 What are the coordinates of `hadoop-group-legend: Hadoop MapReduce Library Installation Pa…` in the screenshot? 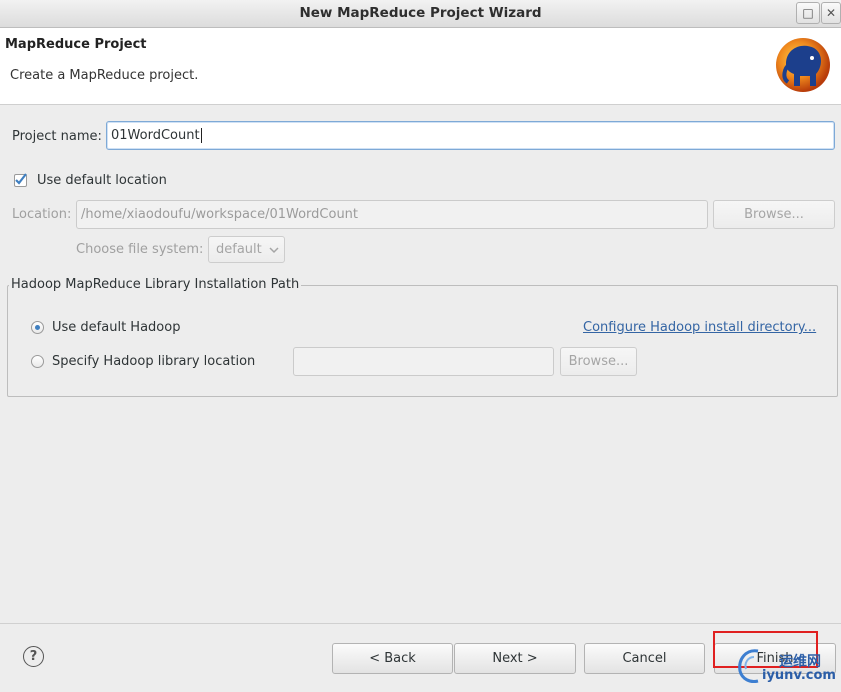 It's located at (155, 284).